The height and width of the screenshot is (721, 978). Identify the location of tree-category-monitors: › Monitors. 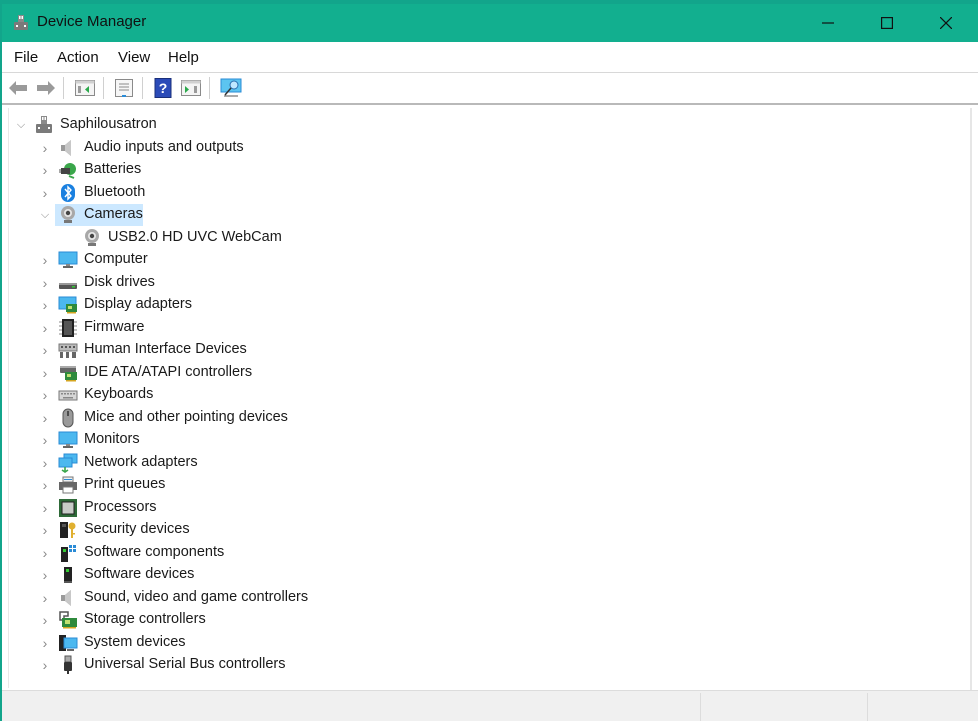
(259, 440).